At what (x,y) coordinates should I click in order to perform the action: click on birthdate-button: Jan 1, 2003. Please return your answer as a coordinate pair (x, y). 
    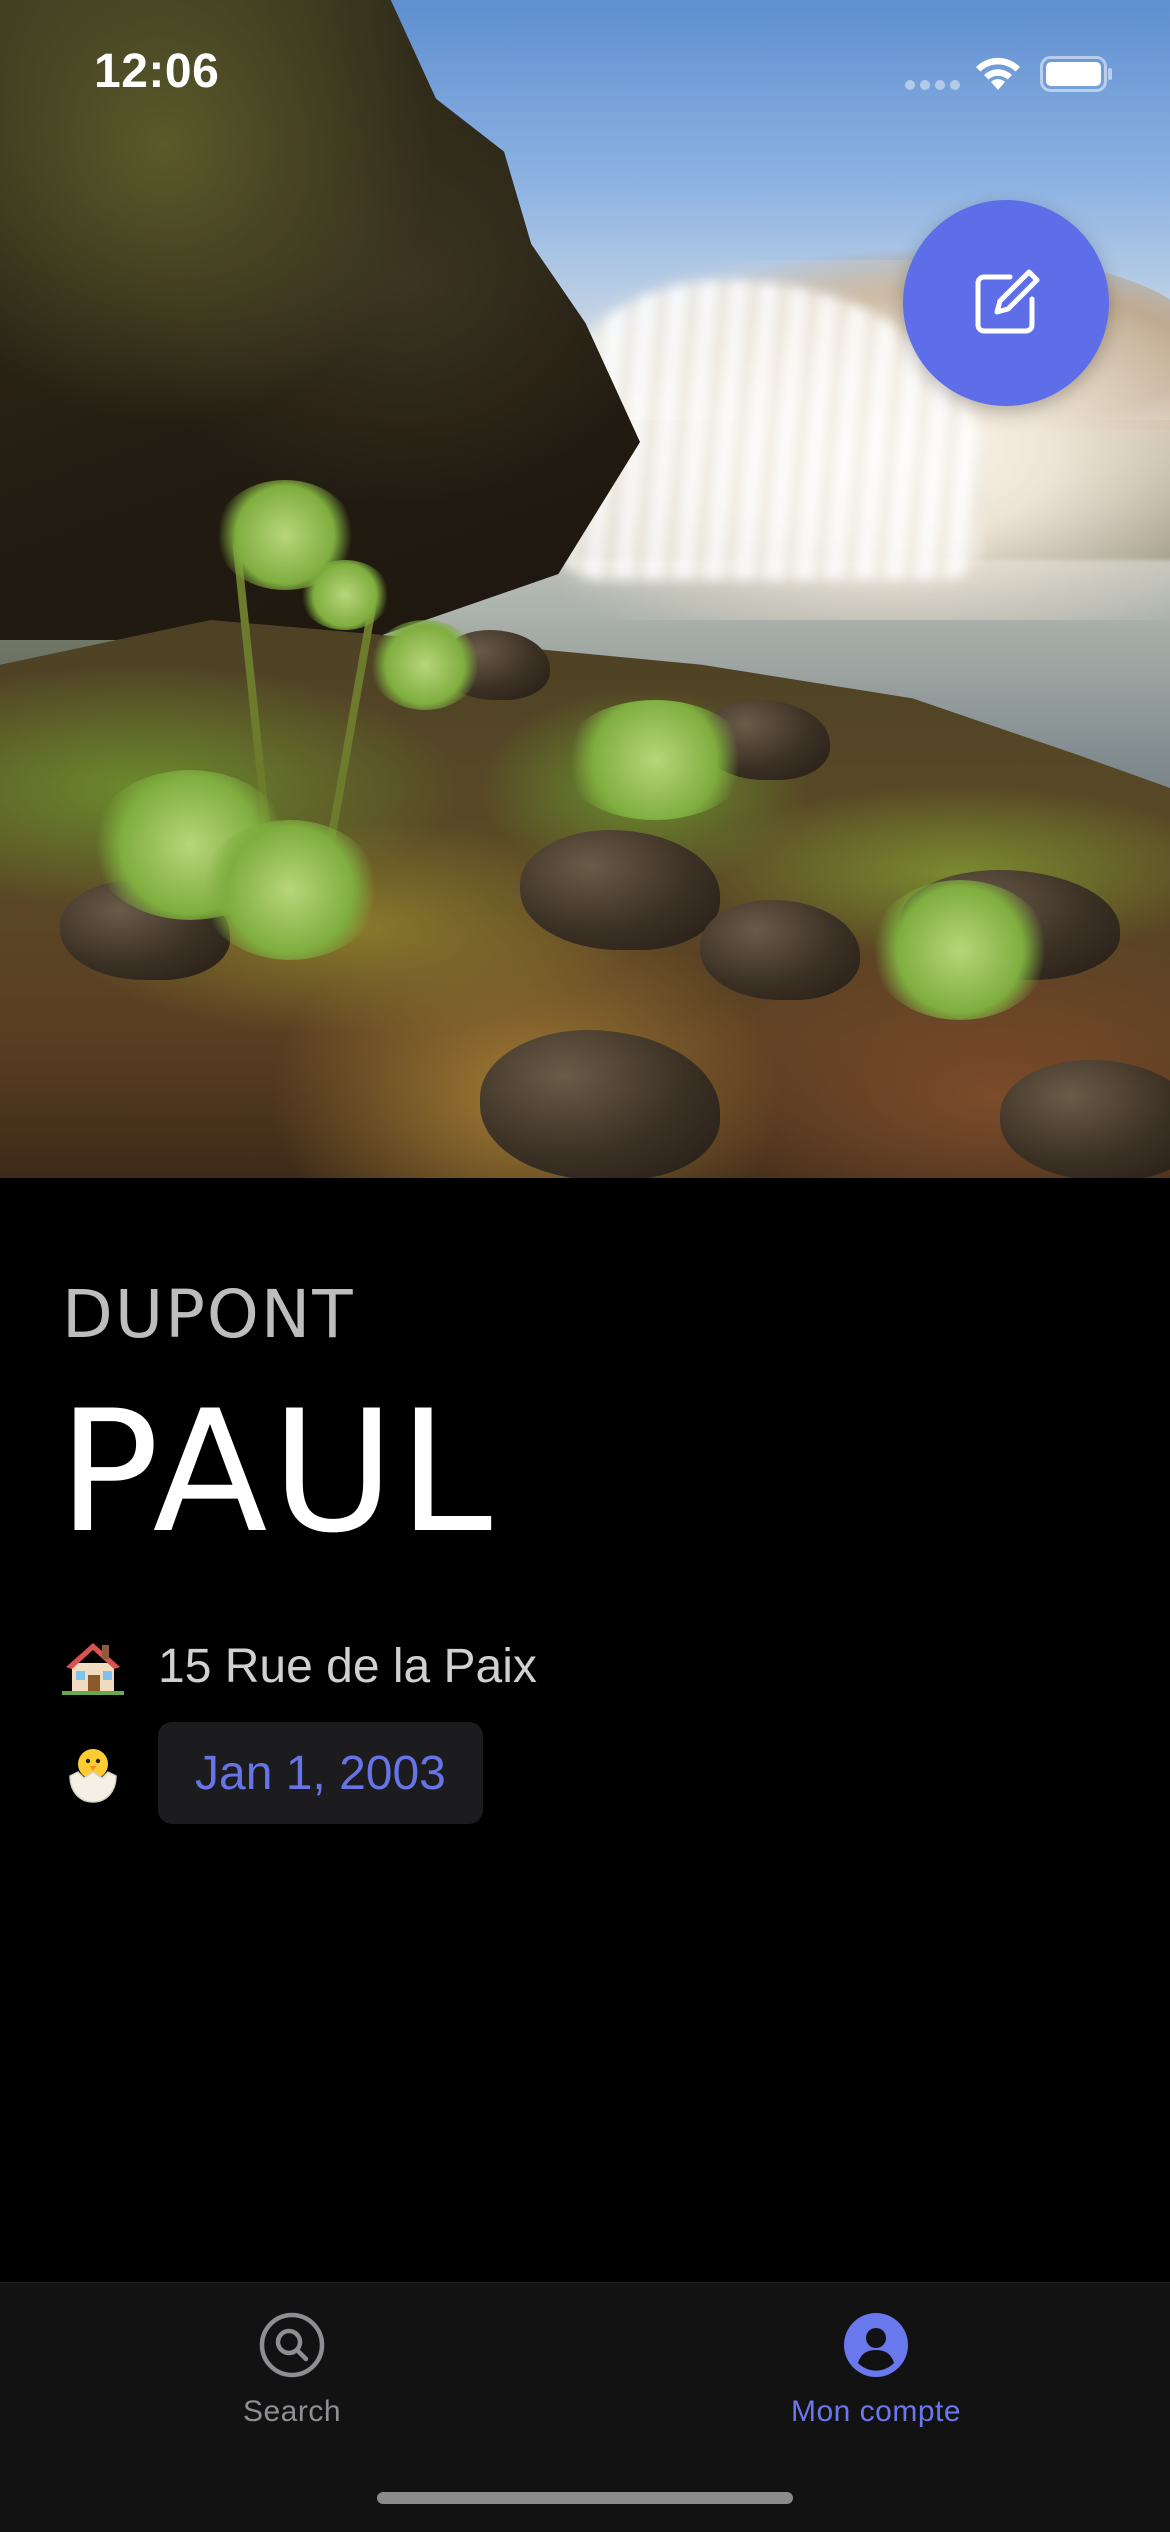
    Looking at the image, I should click on (320, 1773).